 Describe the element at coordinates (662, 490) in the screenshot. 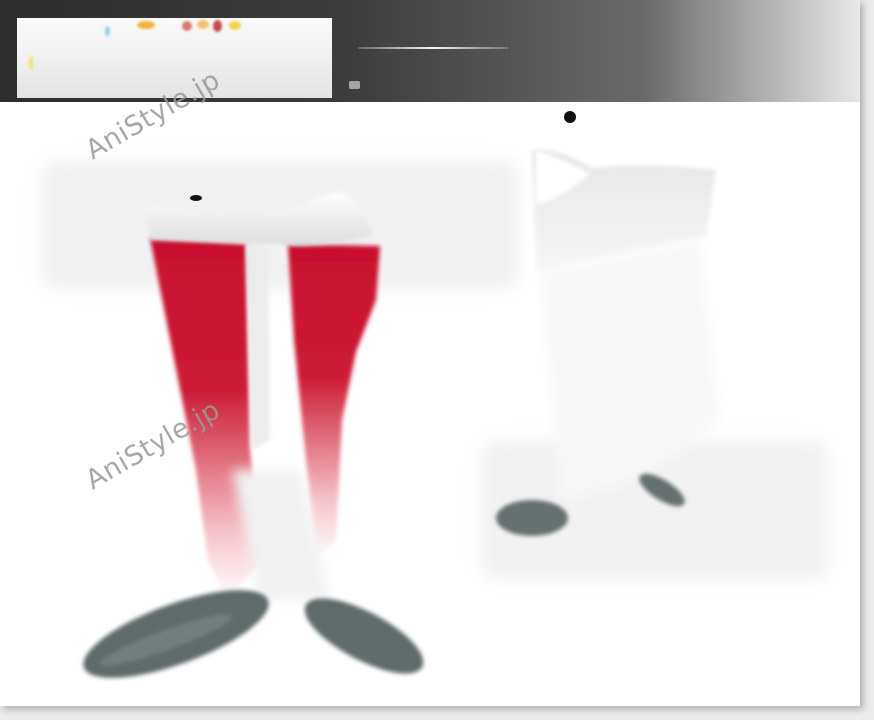

I see `white-sock-toe-right` at that location.